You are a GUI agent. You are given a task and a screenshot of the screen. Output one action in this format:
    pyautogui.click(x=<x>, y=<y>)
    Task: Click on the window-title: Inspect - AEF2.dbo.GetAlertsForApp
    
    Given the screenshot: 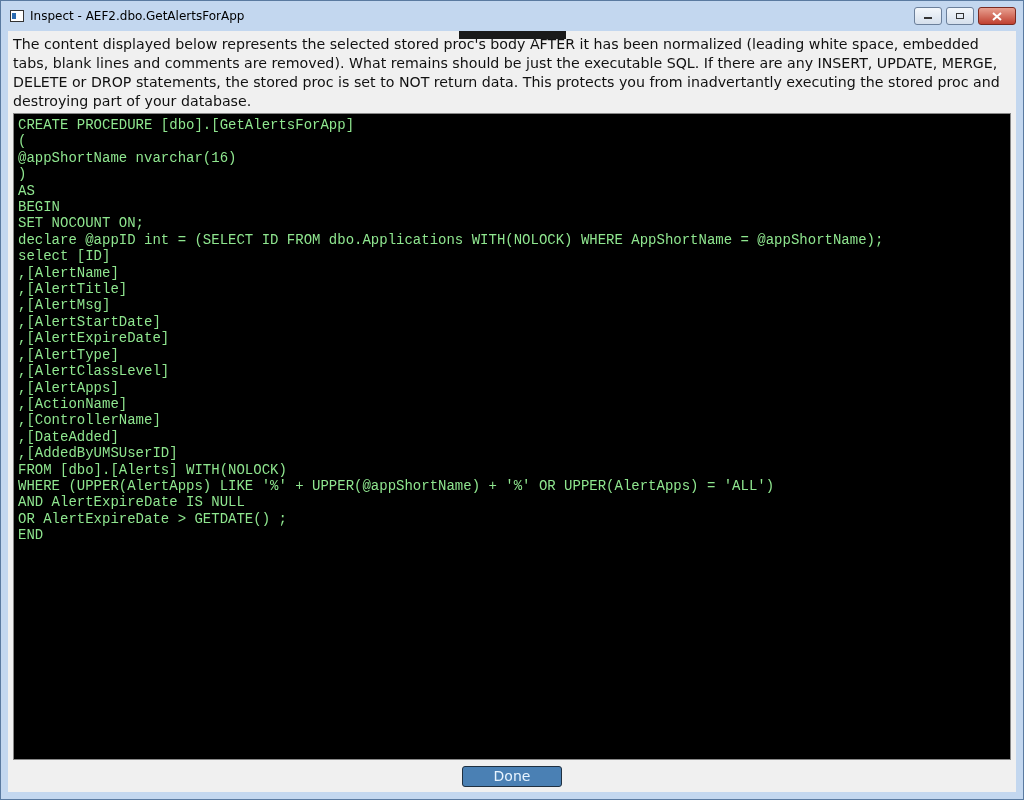 What is the action you would take?
    pyautogui.click(x=137, y=16)
    